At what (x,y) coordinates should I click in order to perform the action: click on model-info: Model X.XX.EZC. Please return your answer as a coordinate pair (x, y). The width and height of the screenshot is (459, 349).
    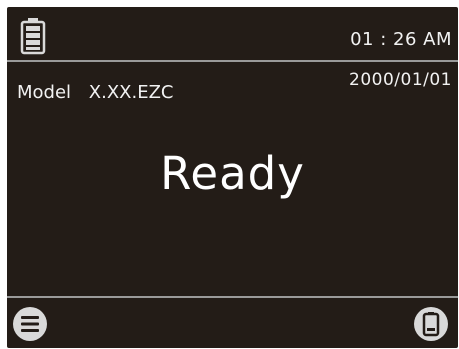
    Looking at the image, I should click on (95, 92).